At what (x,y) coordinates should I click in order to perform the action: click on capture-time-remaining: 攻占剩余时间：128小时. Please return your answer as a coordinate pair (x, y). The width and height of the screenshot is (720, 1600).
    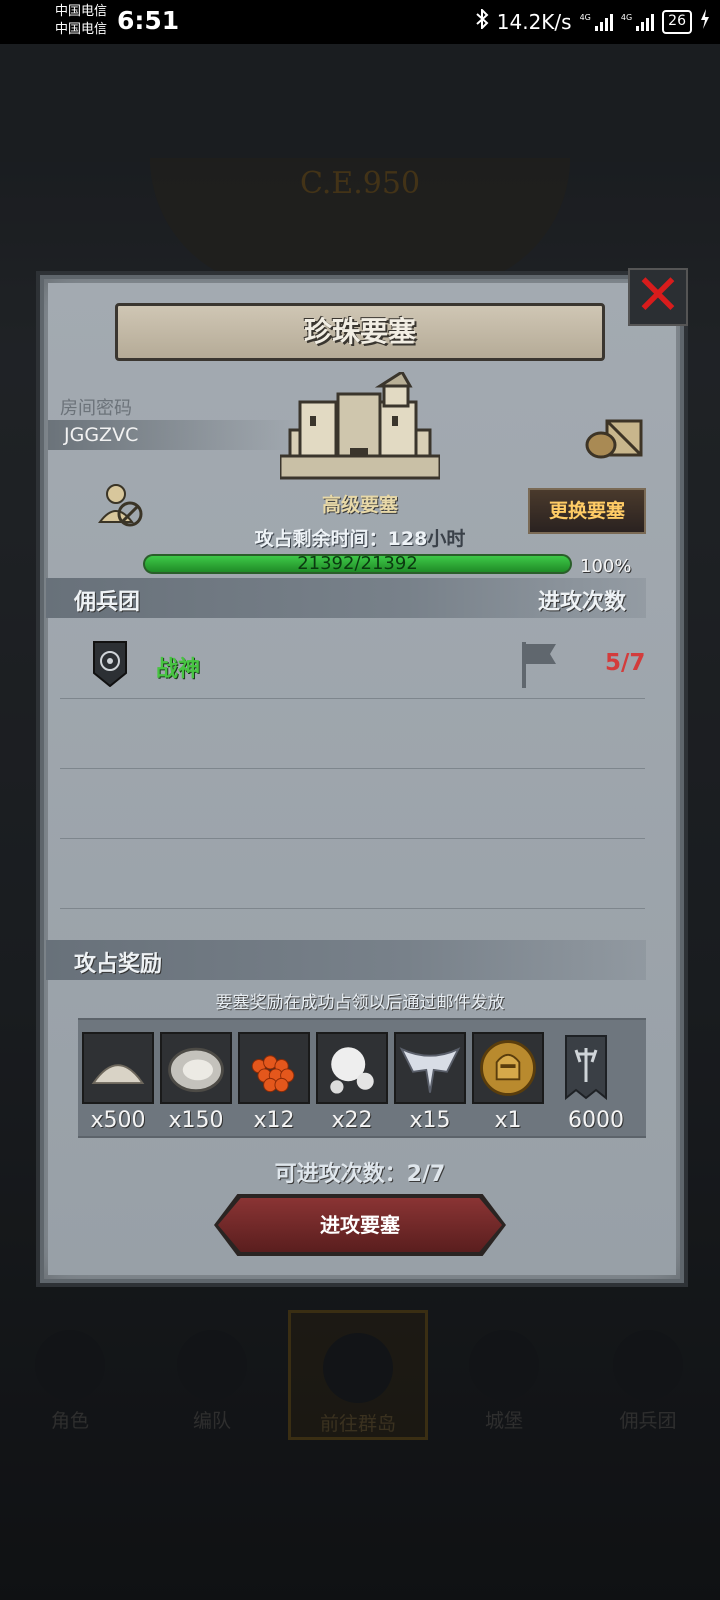
    Looking at the image, I should click on (360, 537).